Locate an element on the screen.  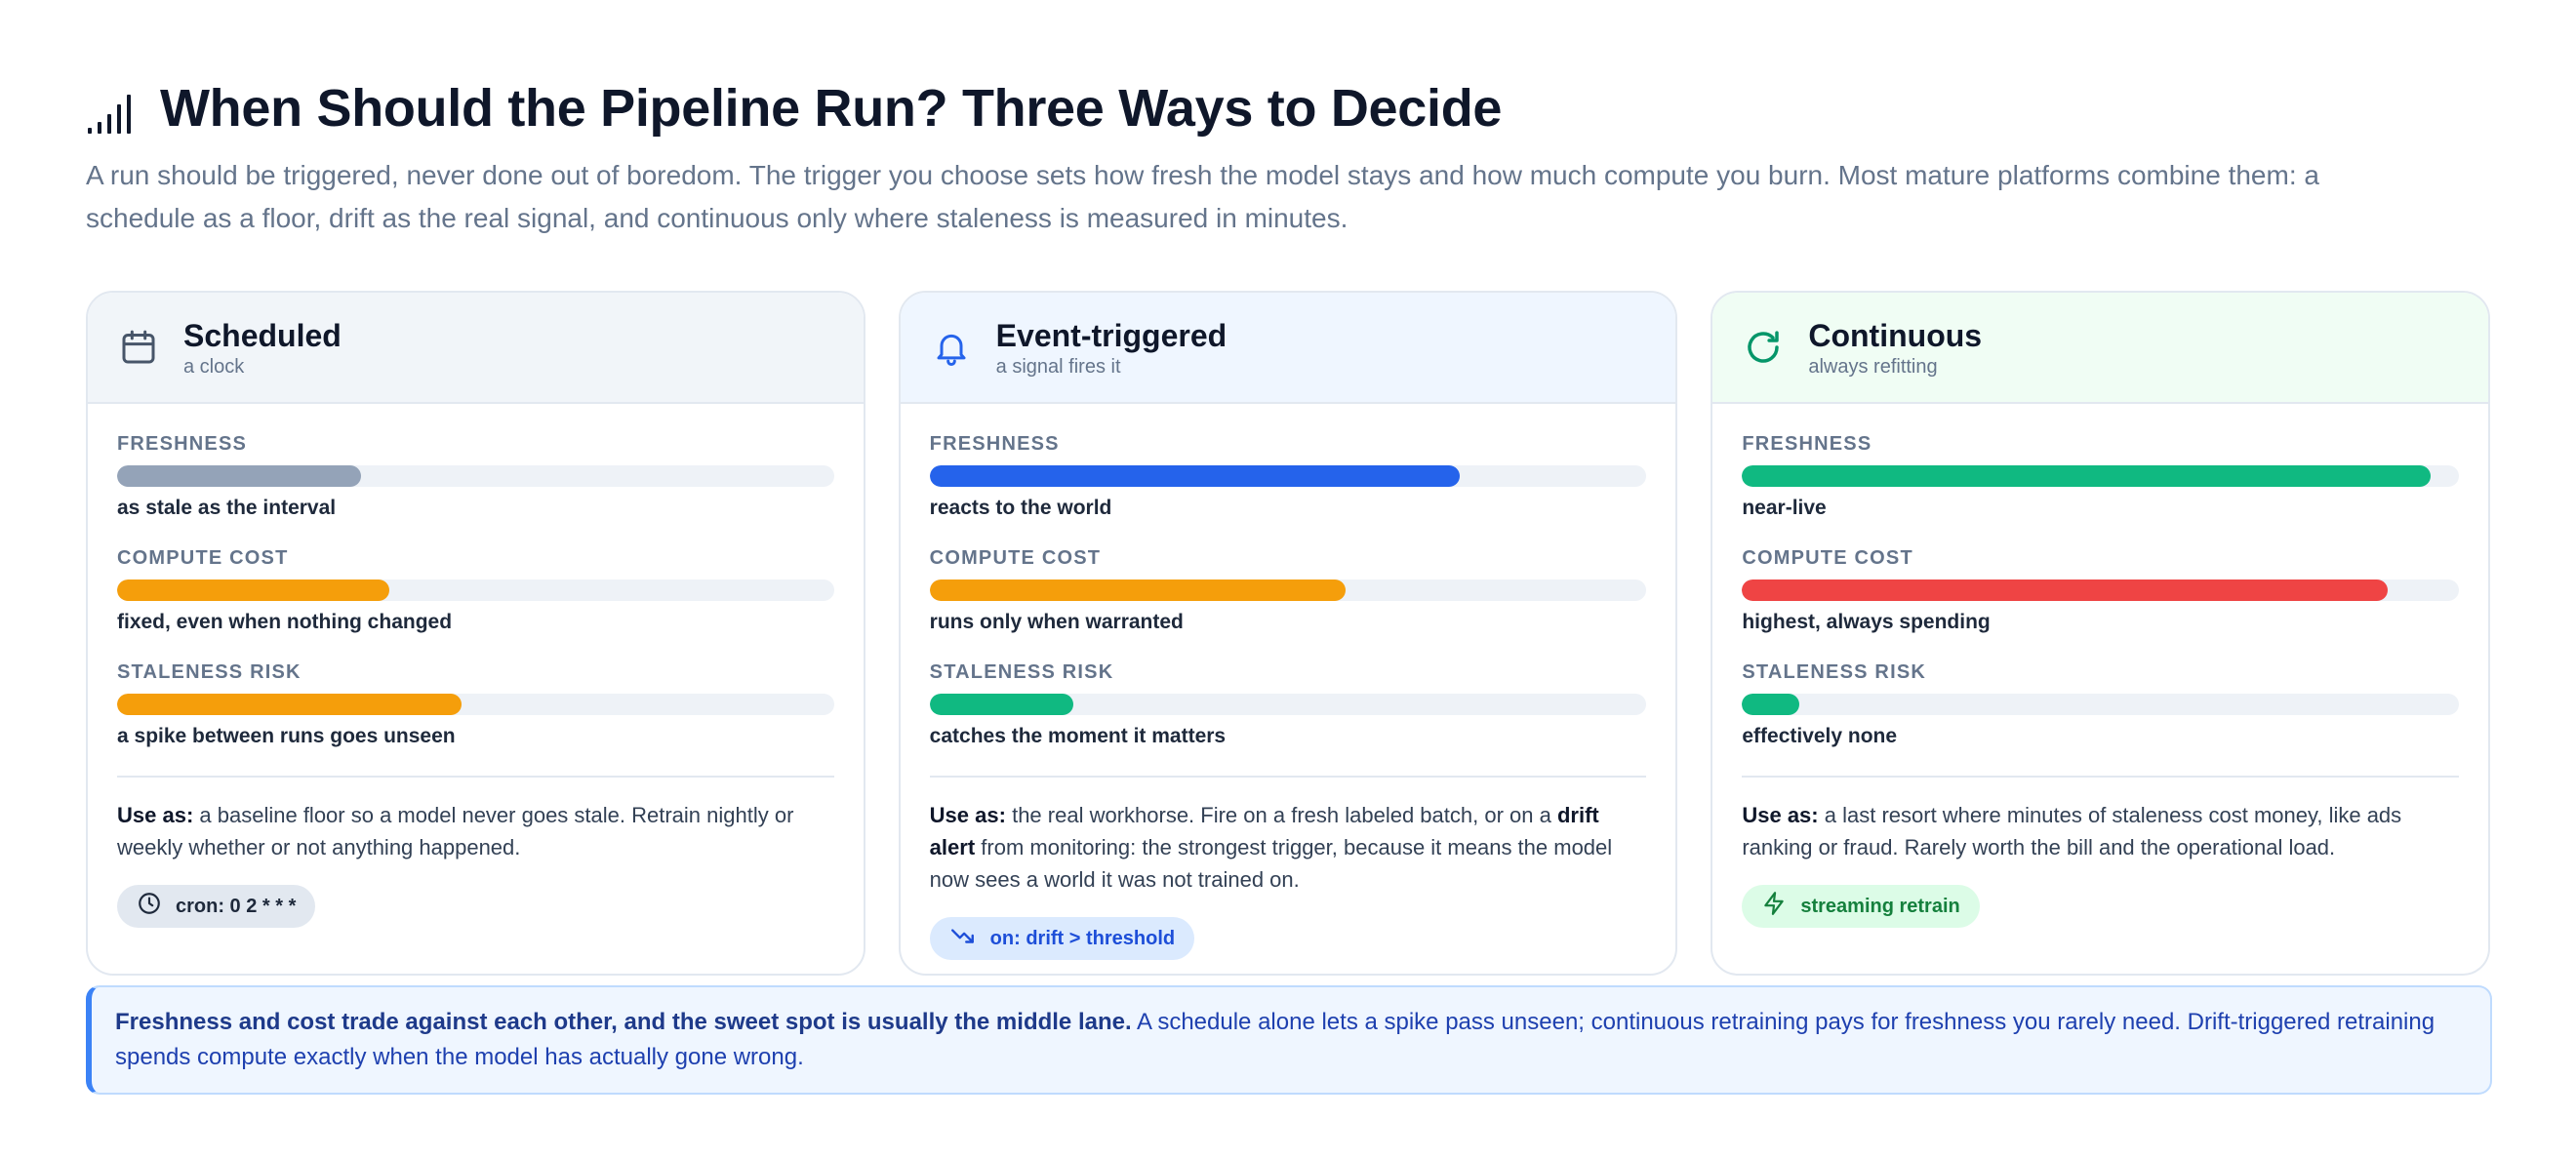
metric-note: near-live is located at coordinates (1784, 508).